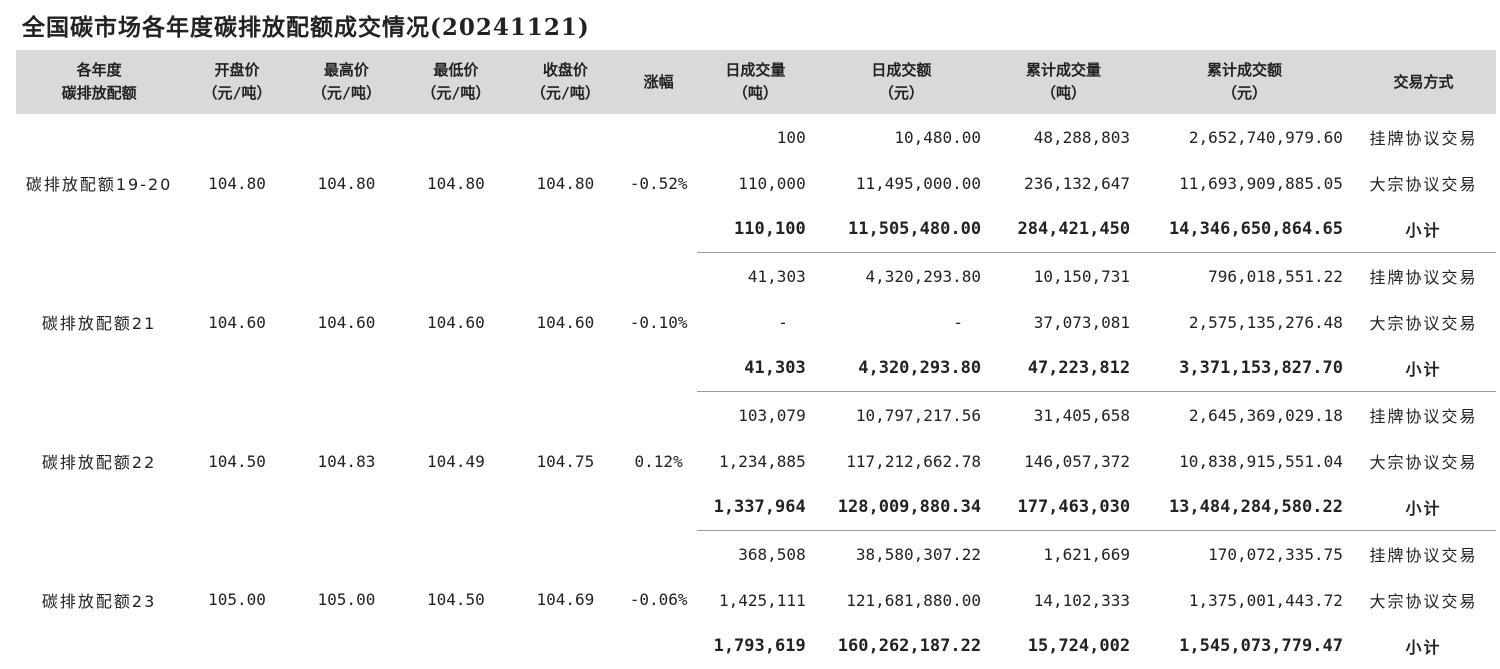 The width and height of the screenshot is (1500, 669). What do you see at coordinates (565, 322) in the screenshot?
I see `close-price-cell: 104.60` at bounding box center [565, 322].